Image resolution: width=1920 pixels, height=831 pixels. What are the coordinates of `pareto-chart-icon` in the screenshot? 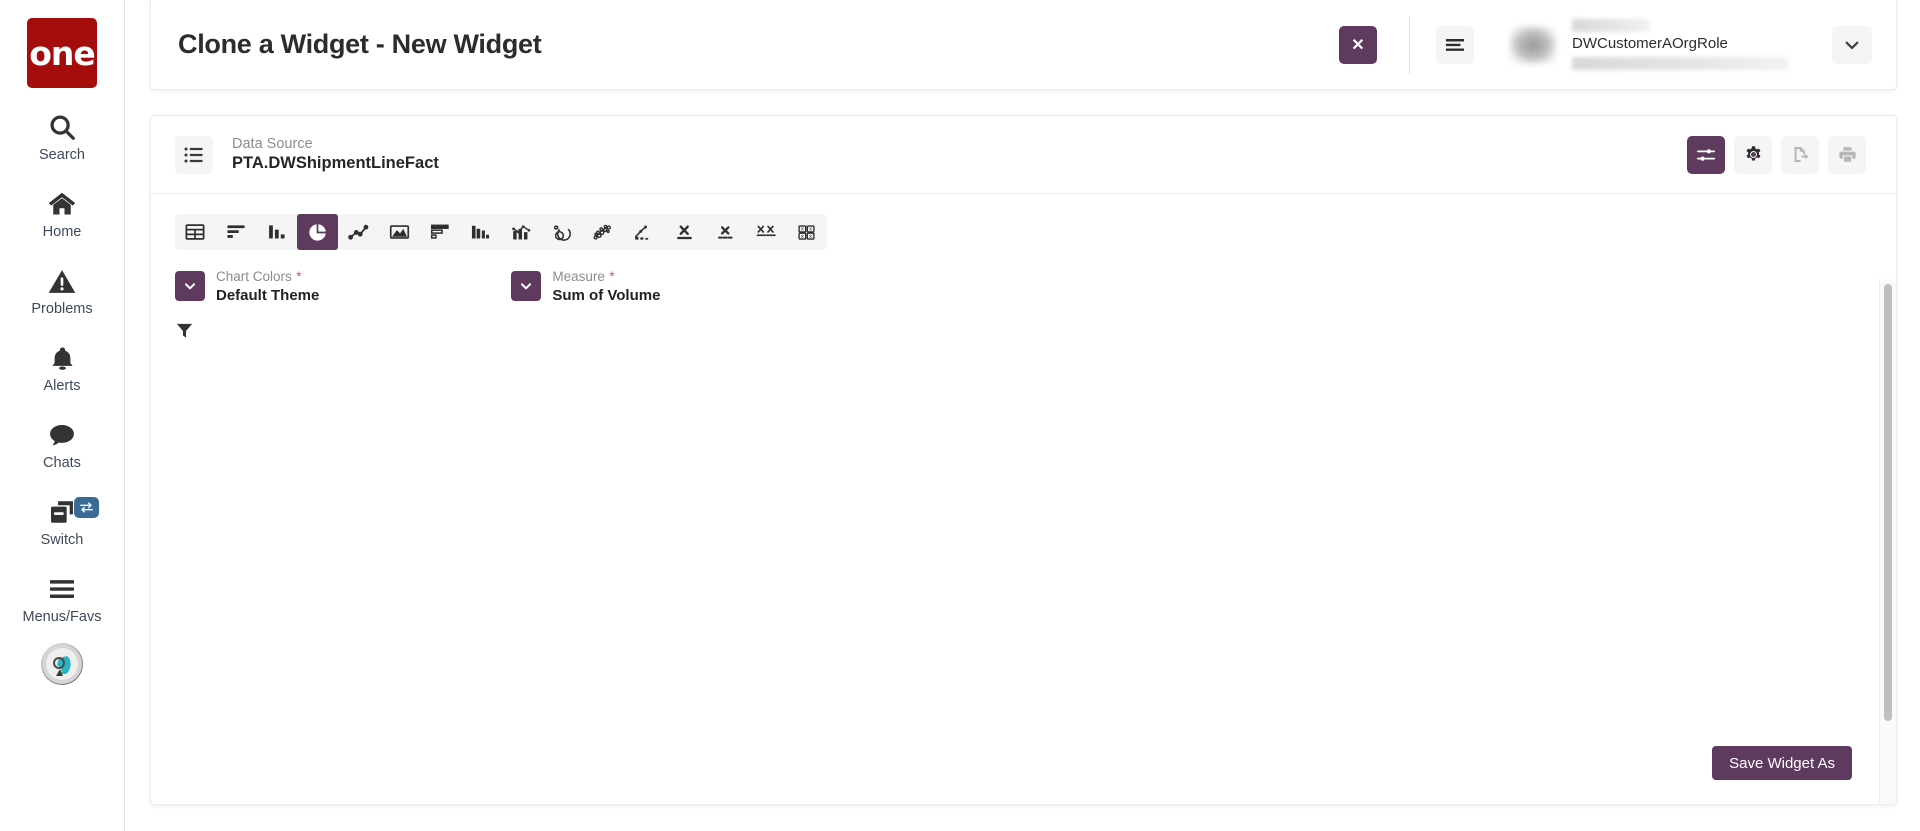 It's located at (643, 232).